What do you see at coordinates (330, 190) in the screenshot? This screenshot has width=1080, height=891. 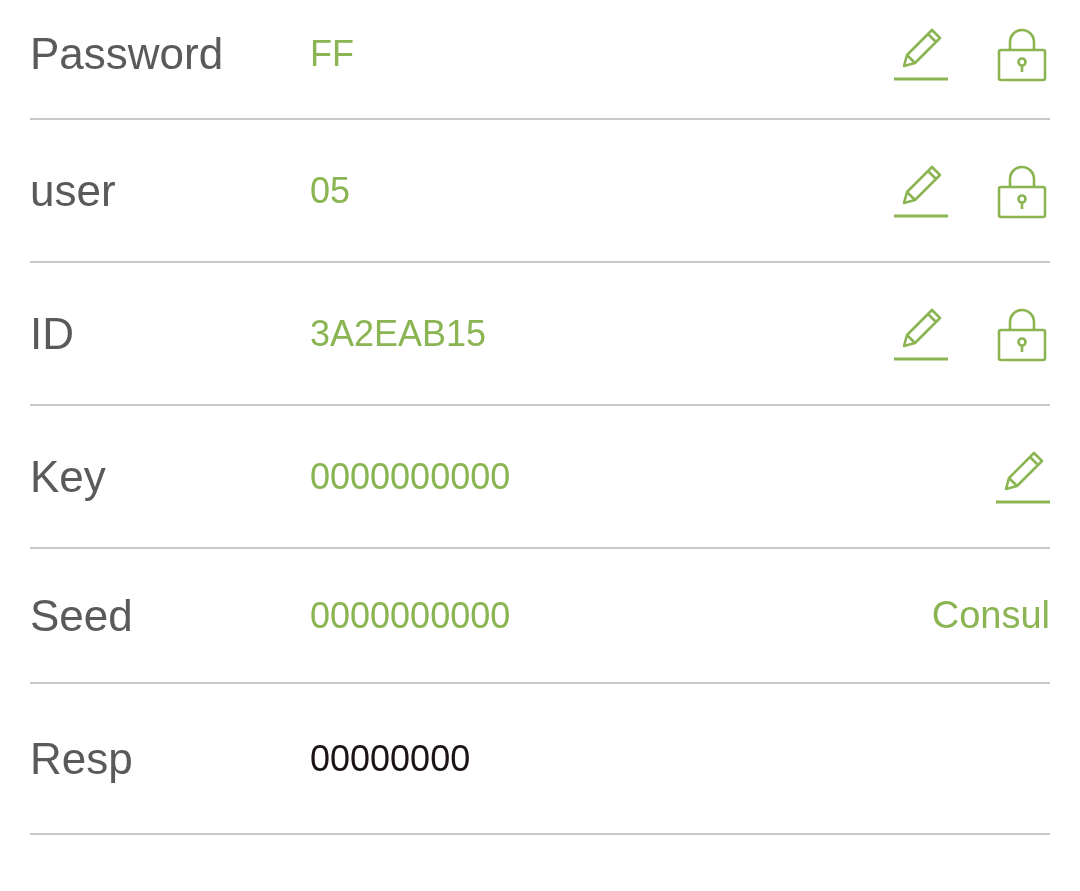 I see `field-value: 05` at bounding box center [330, 190].